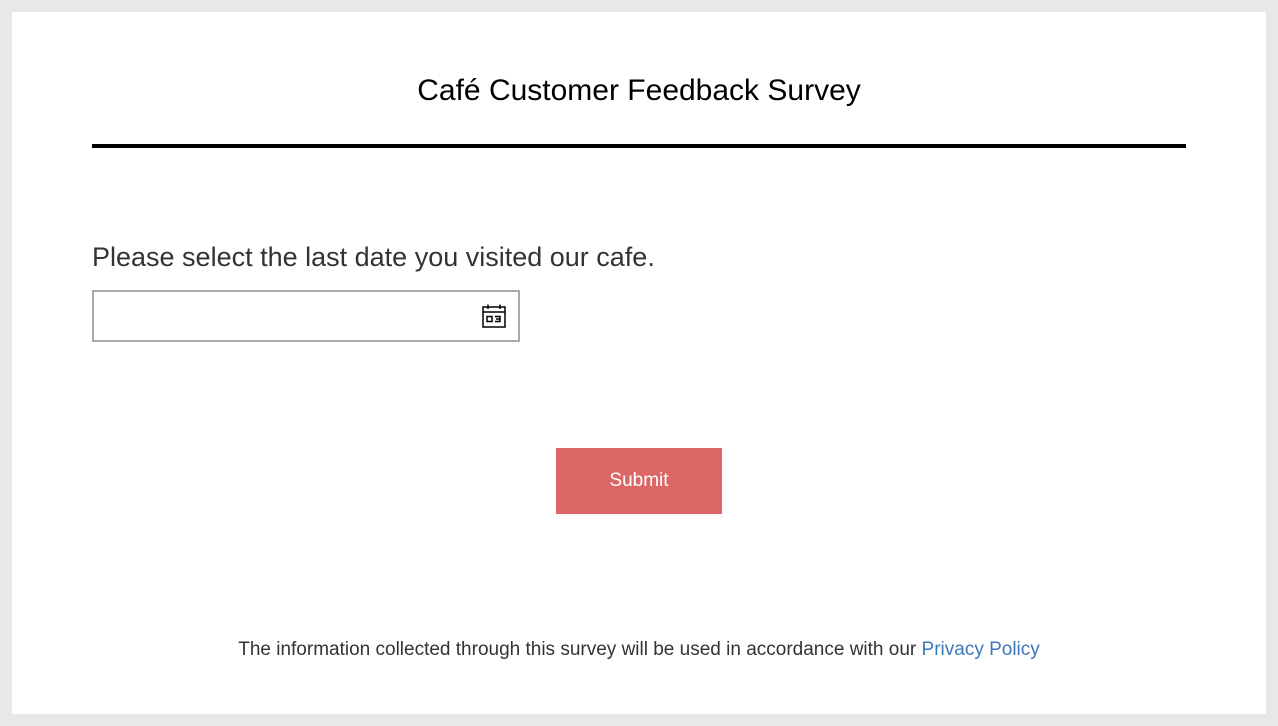  Describe the element at coordinates (639, 90) in the screenshot. I see `survey-title: Café Customer Feedback Survey` at that location.